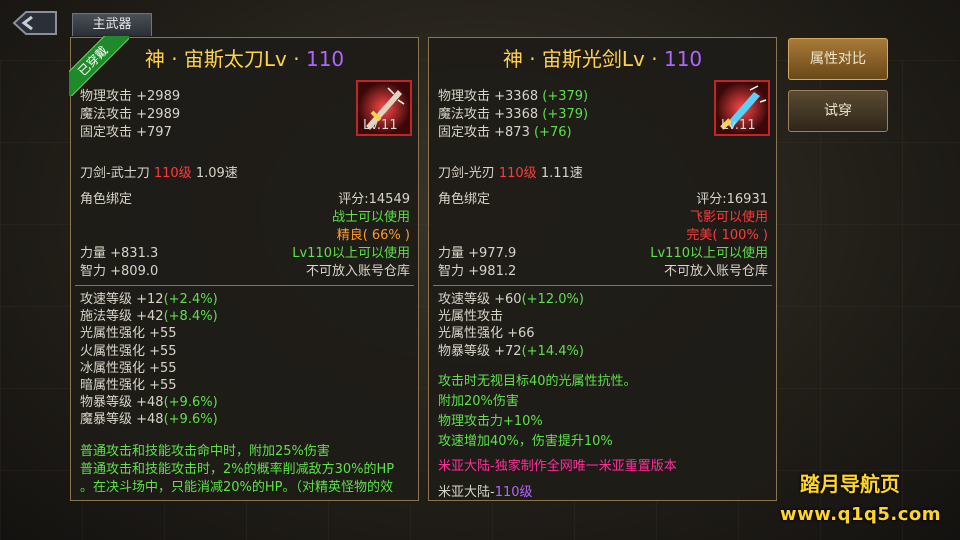  What do you see at coordinates (732, 199) in the screenshot?
I see `score: 评分:16931` at bounding box center [732, 199].